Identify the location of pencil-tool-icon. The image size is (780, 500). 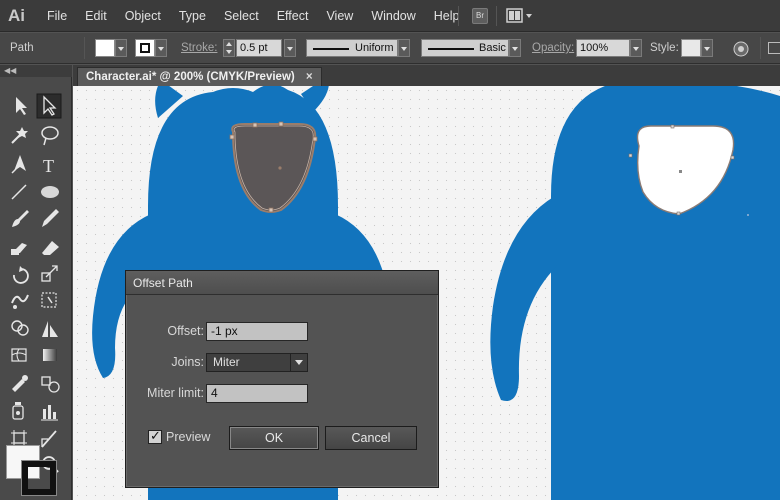
(50, 218).